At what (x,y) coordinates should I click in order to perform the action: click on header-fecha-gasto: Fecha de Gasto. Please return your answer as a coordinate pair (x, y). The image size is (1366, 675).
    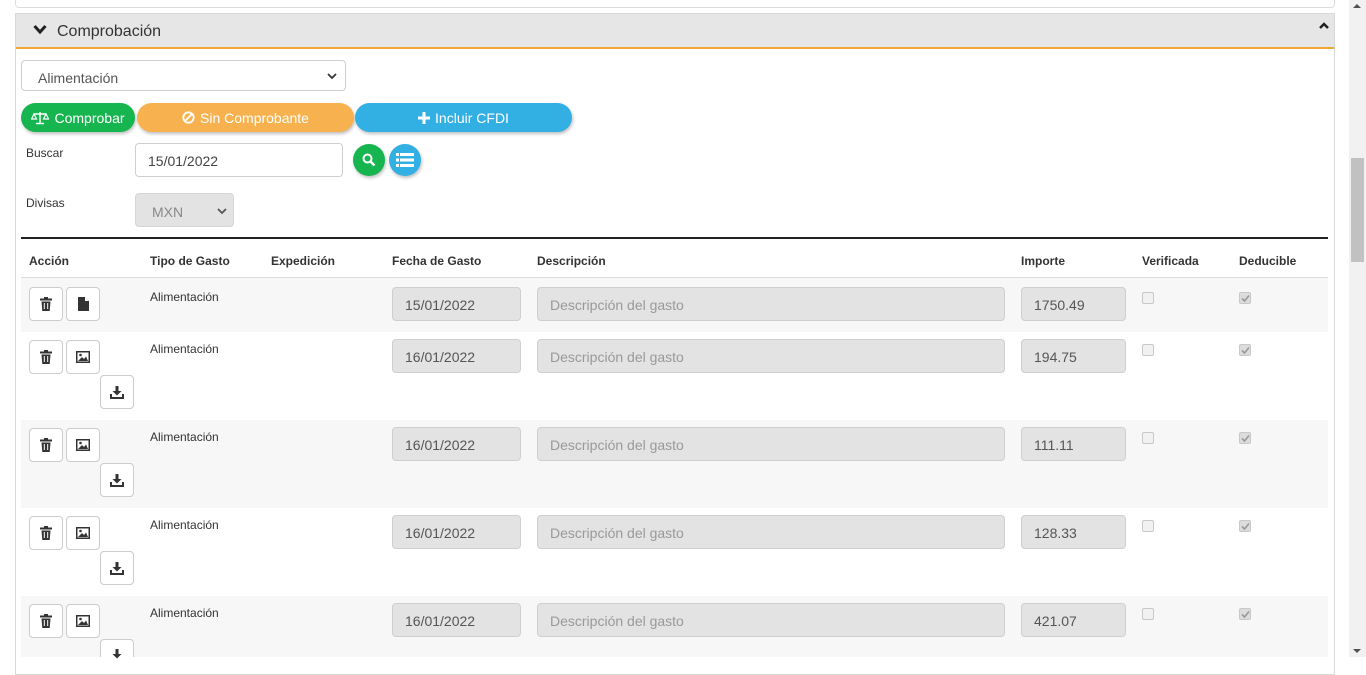
    Looking at the image, I should click on (437, 261).